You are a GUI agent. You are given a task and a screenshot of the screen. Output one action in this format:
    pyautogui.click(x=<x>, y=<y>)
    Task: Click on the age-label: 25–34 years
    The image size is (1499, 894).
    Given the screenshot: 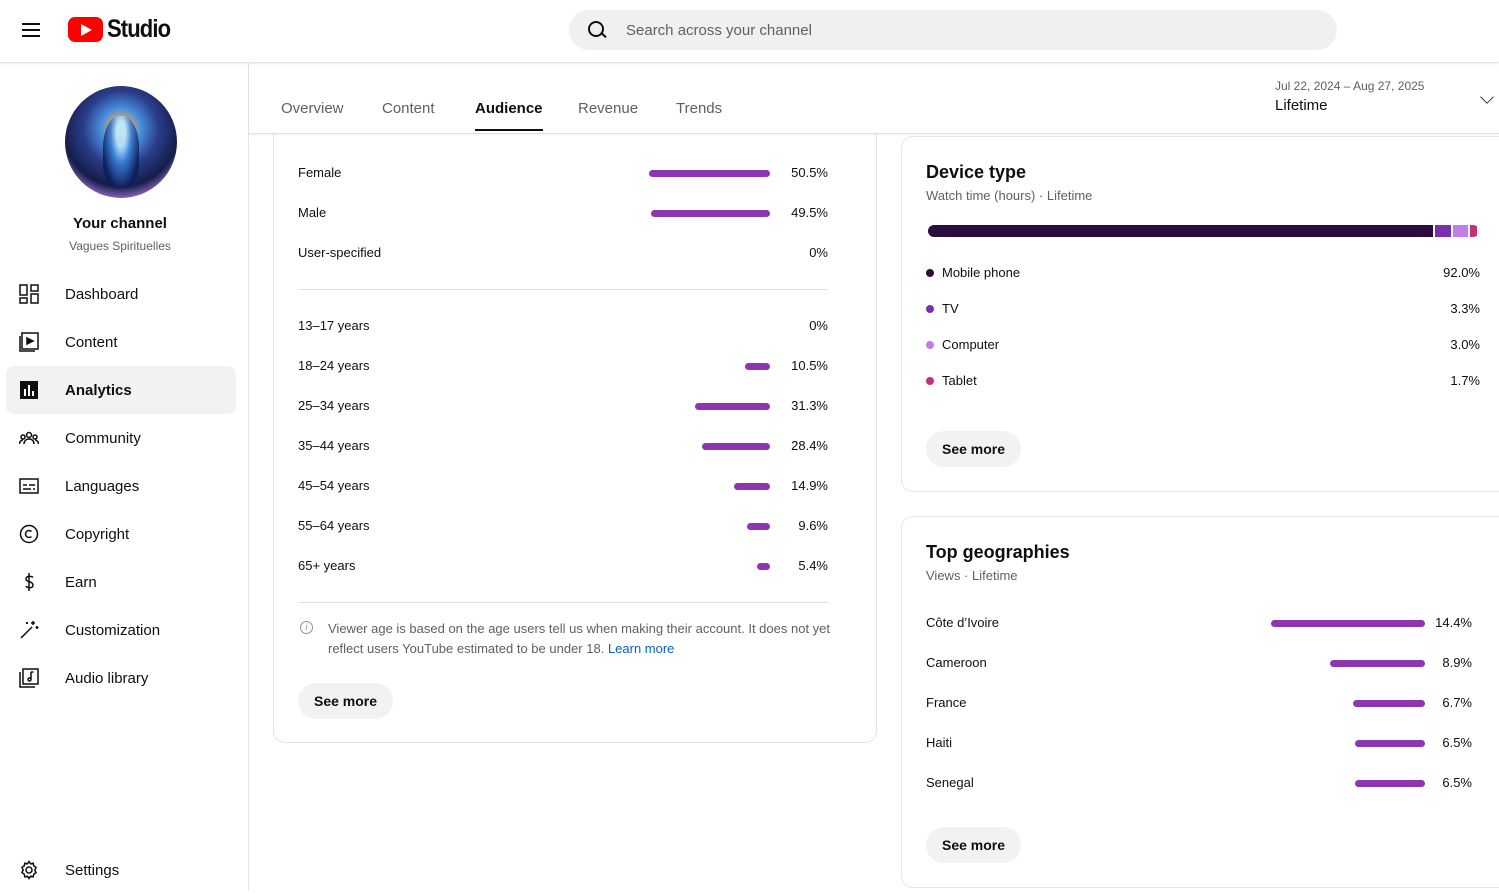 What is the action you would take?
    pyautogui.click(x=334, y=405)
    